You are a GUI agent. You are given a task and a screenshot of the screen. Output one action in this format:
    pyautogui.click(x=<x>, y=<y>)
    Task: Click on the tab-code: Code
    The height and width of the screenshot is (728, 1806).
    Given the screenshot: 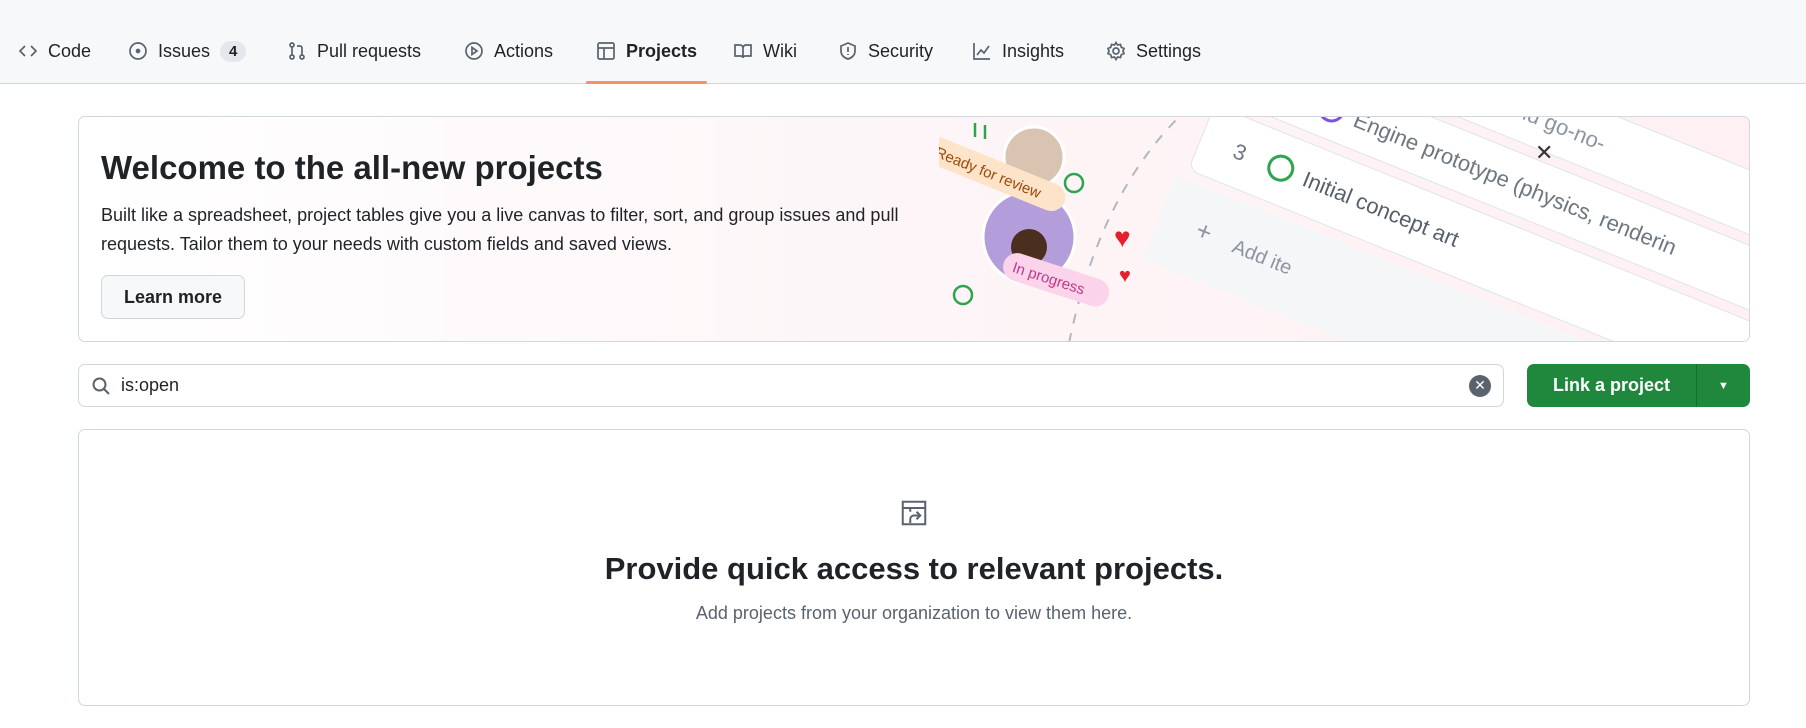 What is the action you would take?
    pyautogui.click(x=54, y=51)
    